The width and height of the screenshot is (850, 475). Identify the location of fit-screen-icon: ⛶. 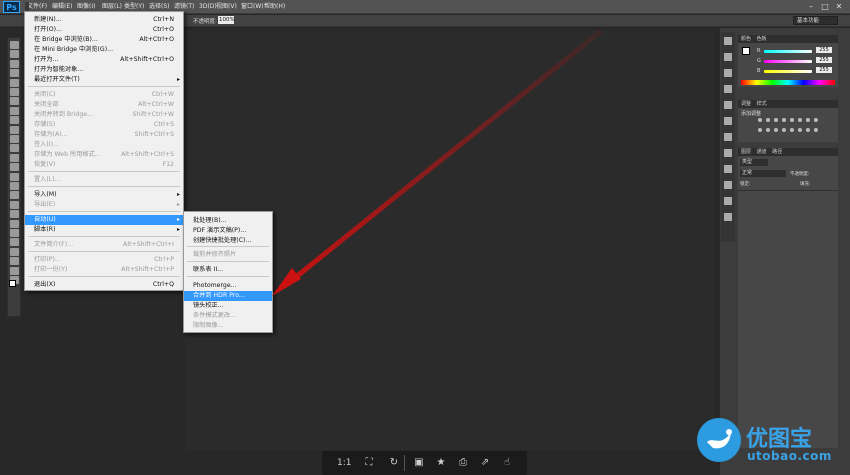
(369, 463).